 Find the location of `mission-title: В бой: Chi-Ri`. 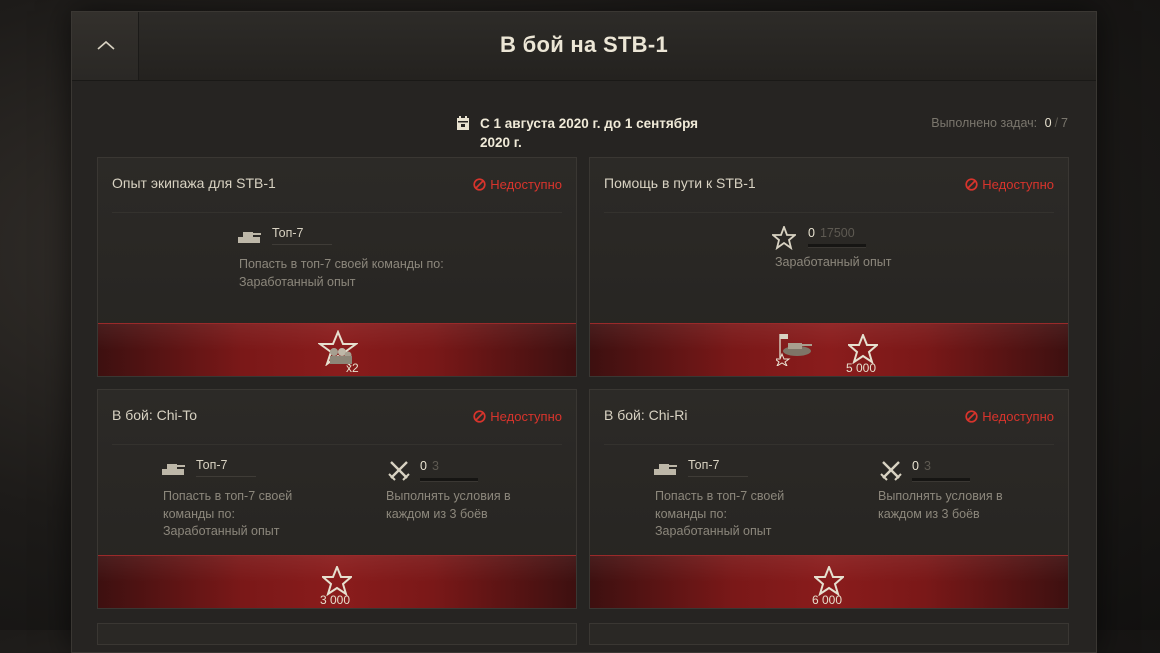

mission-title: В бой: Chi-Ri is located at coordinates (646, 415).